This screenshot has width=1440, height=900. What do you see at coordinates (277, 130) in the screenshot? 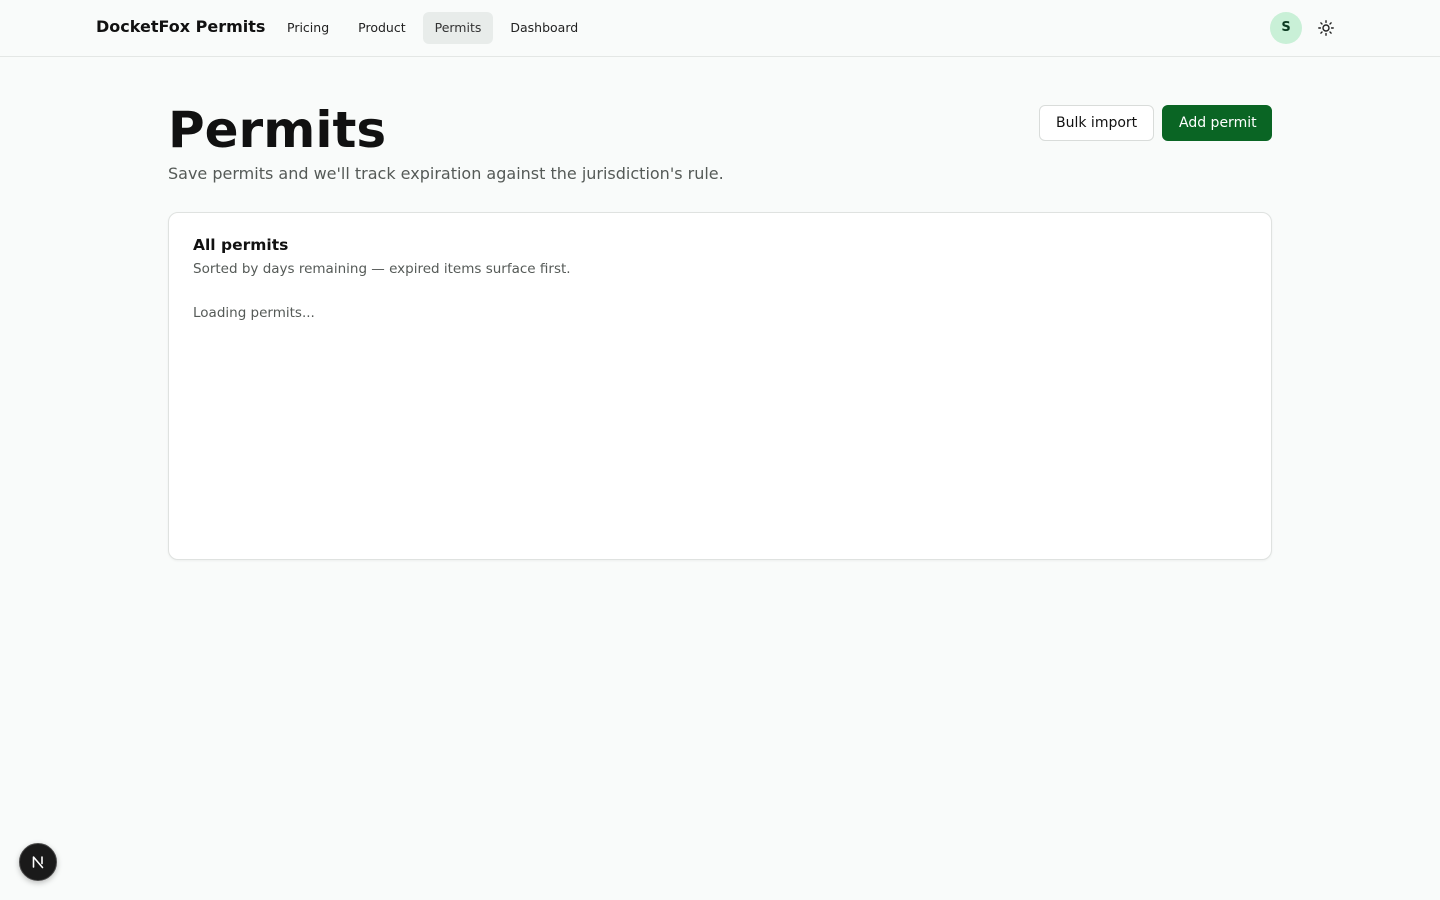
I see `page-title: Permits` at bounding box center [277, 130].